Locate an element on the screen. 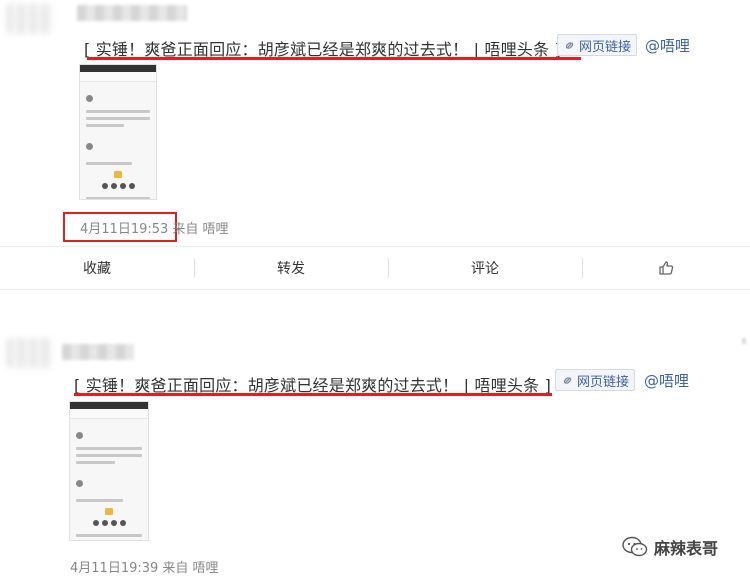 This screenshot has height=579, width=750. watermark-text: 麻辣表哥 is located at coordinates (686, 548).